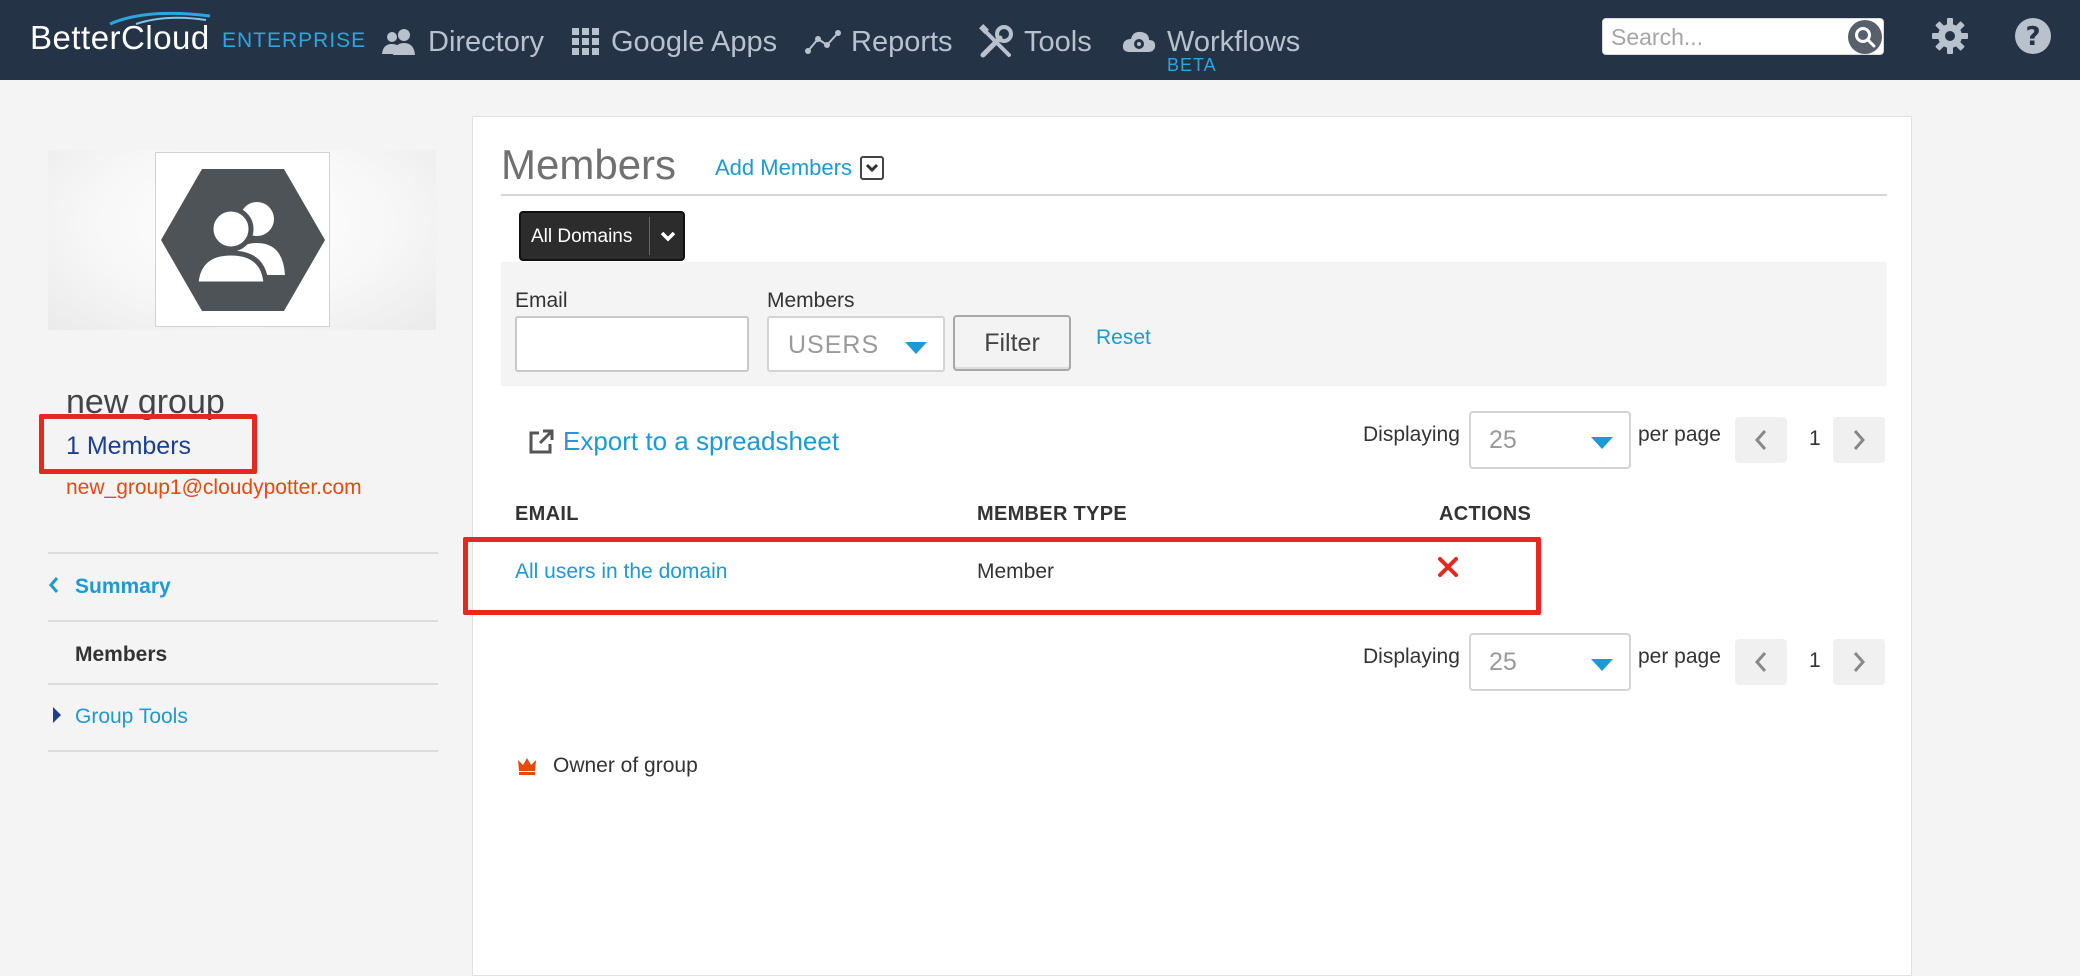 Image resolution: width=2080 pixels, height=976 pixels. Describe the element at coordinates (834, 345) in the screenshot. I see `members-type-value: USERS` at that location.